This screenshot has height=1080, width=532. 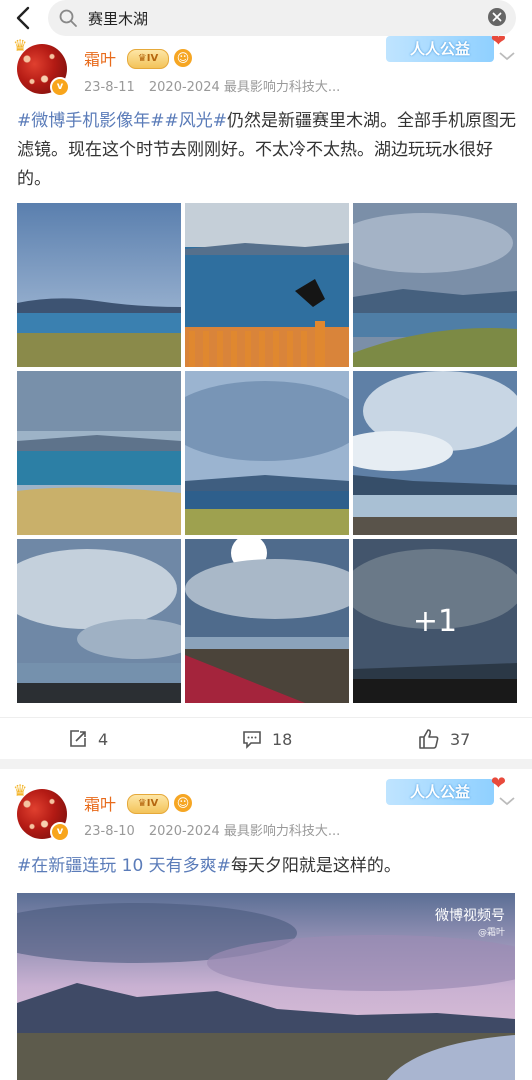 I want to click on more-photos-count: +1, so click(x=435, y=621).